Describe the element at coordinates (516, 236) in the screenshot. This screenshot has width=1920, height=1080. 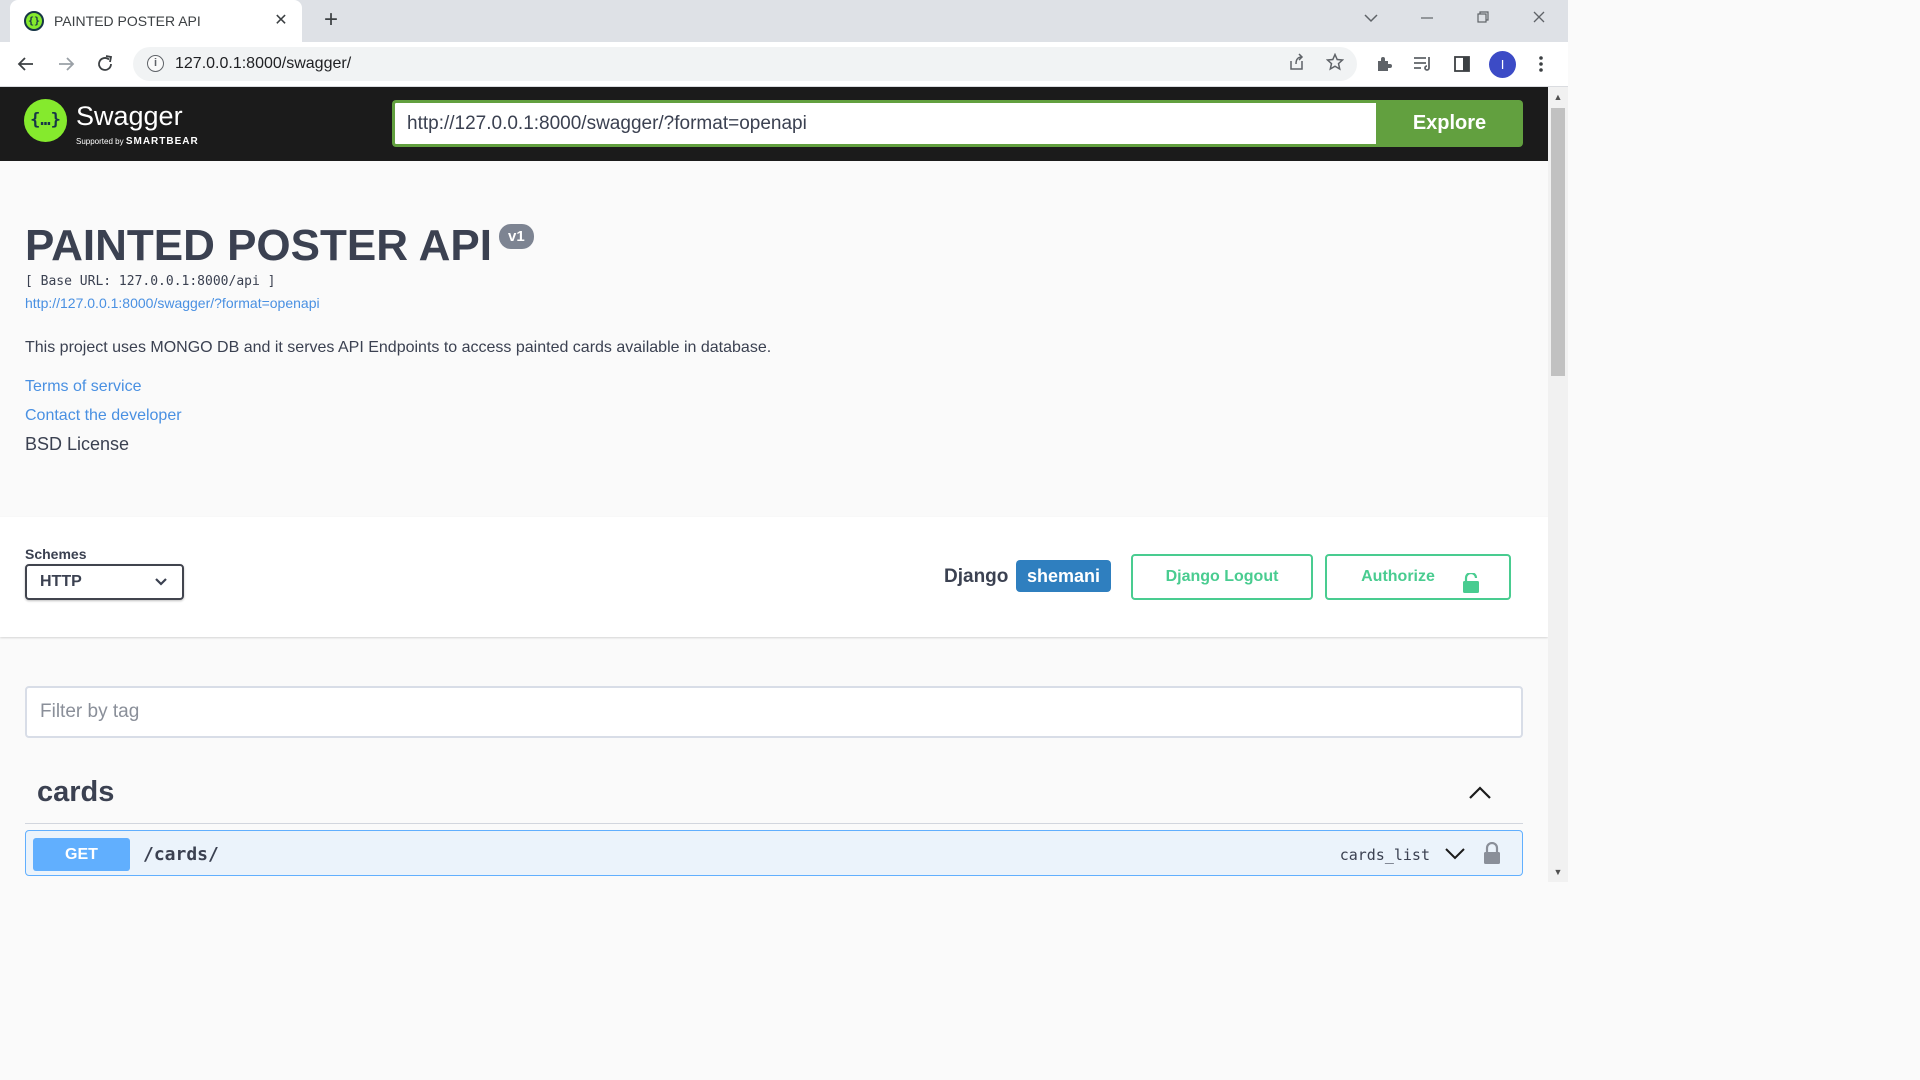
I see `version-badge: v1` at that location.